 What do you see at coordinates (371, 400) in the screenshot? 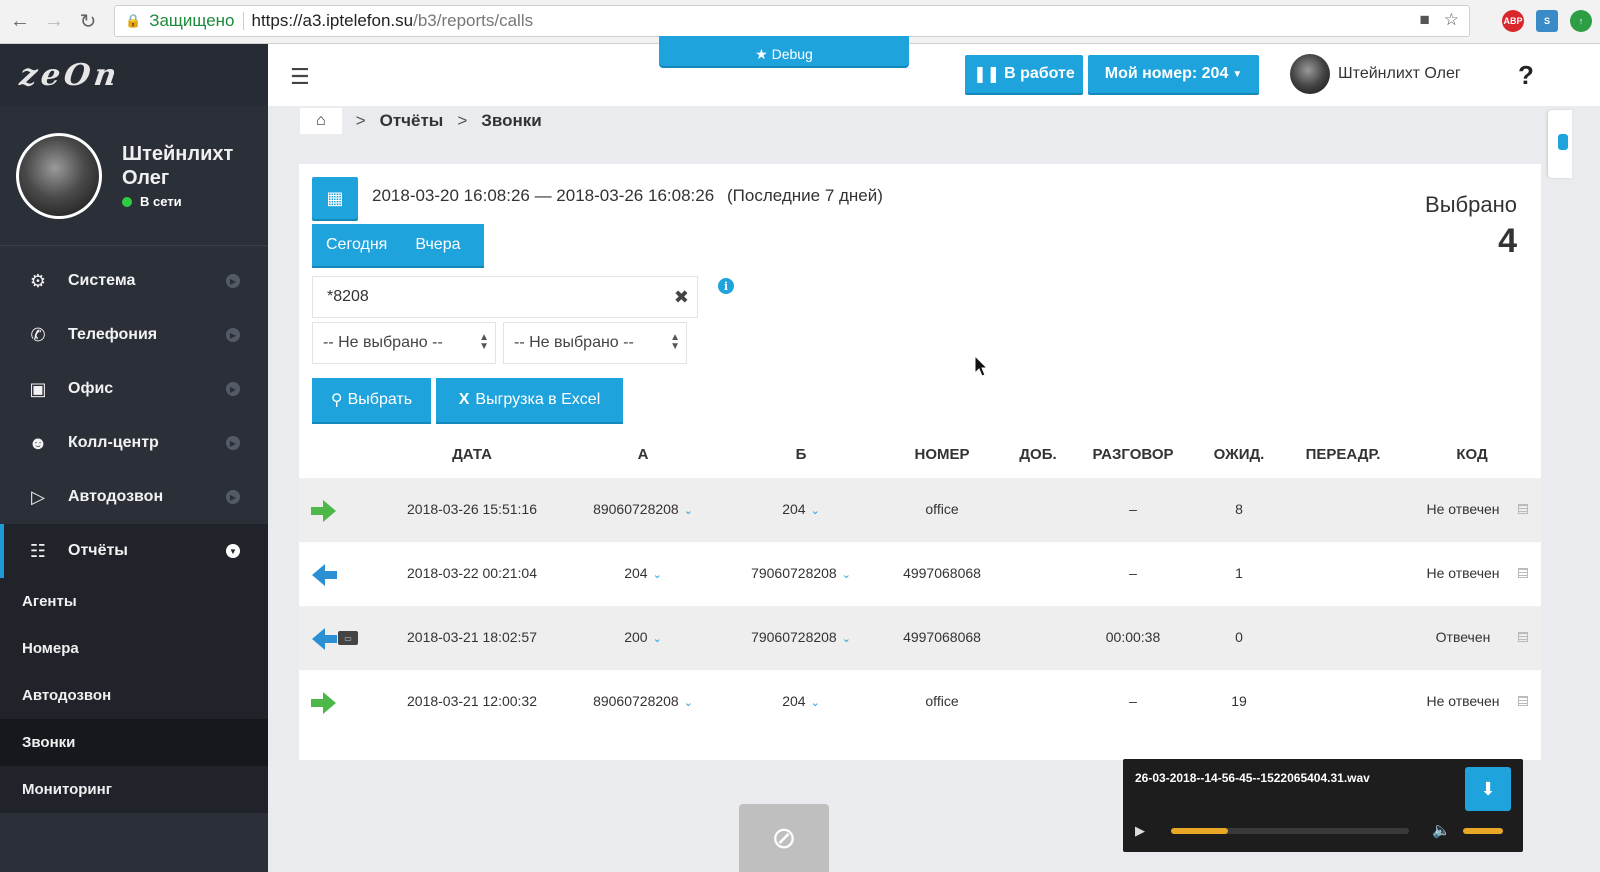
I see `select-button: ⚲ Выбрать` at bounding box center [371, 400].